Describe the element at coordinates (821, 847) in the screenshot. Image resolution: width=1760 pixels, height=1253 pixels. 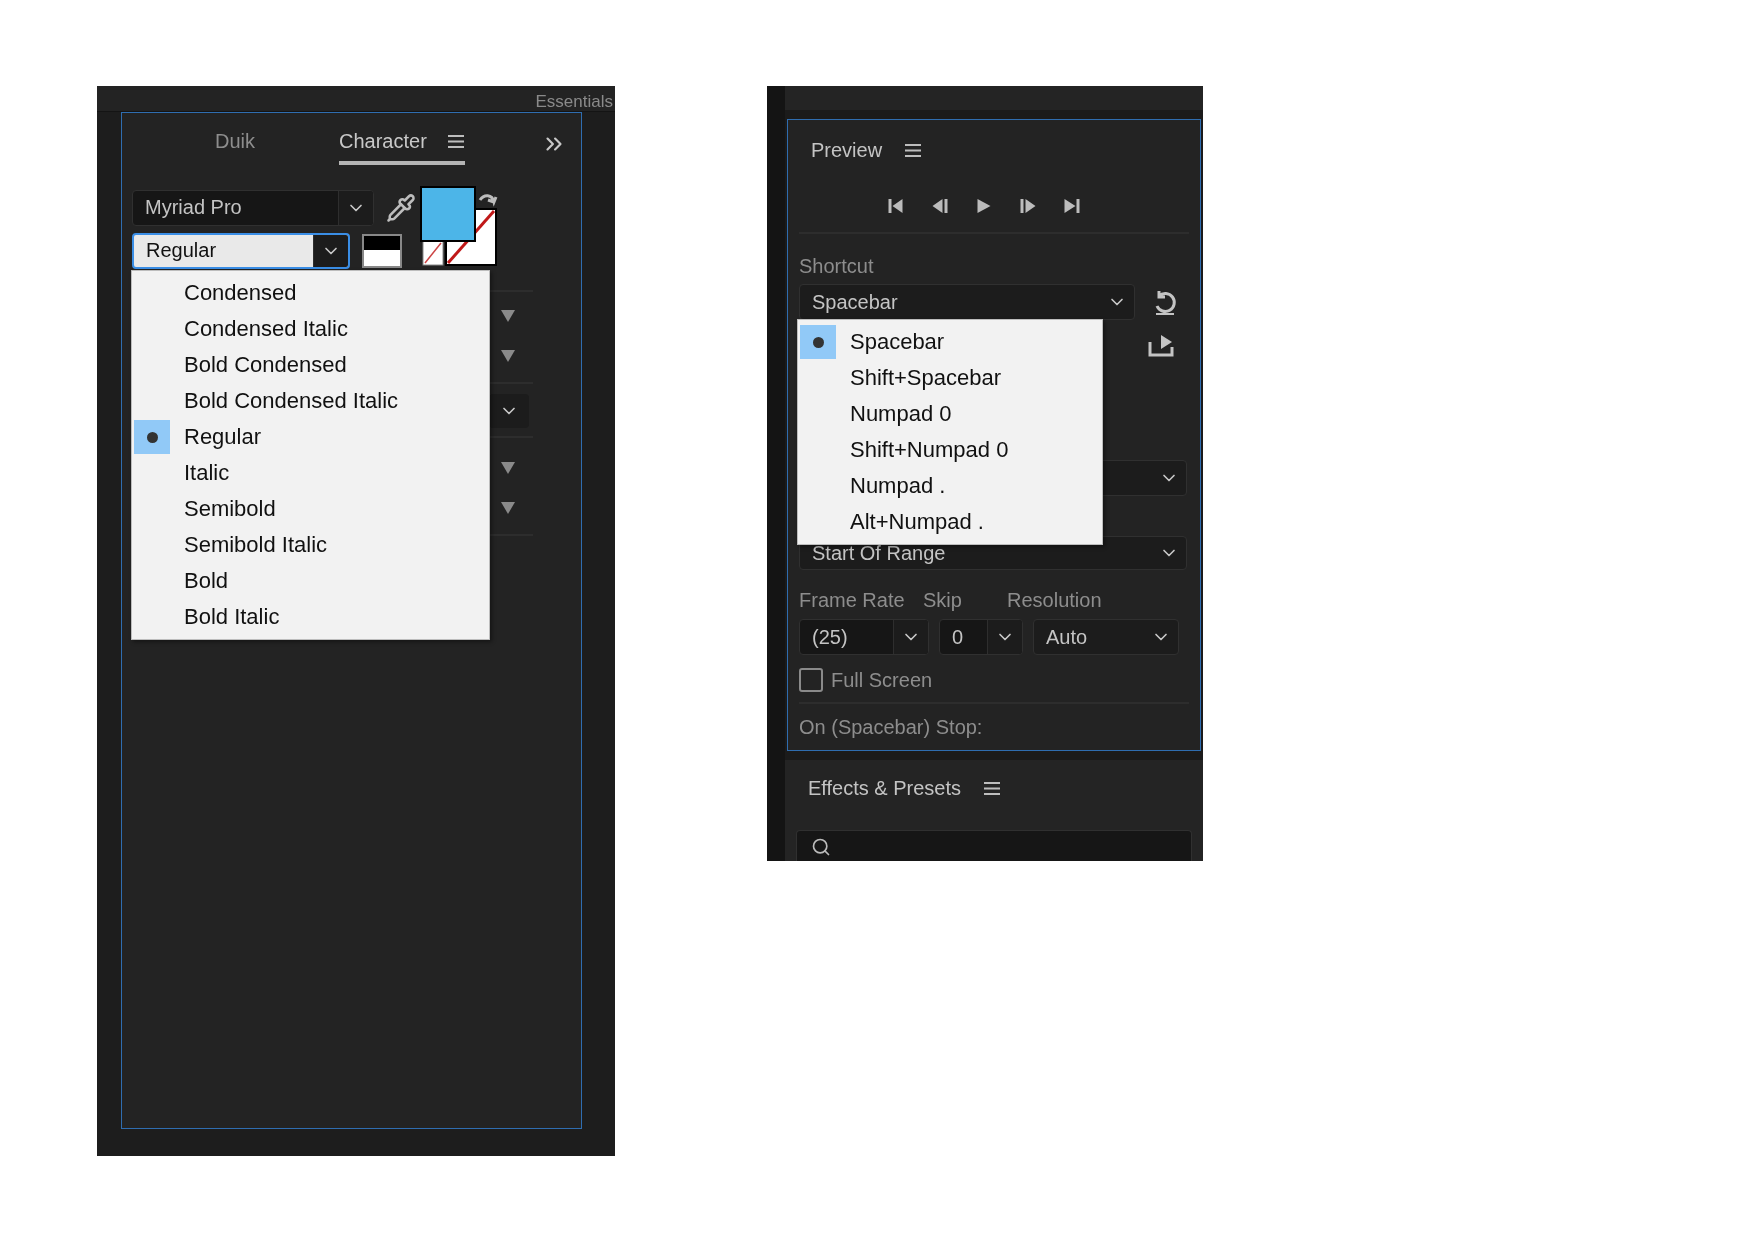
I see `search-icon` at that location.